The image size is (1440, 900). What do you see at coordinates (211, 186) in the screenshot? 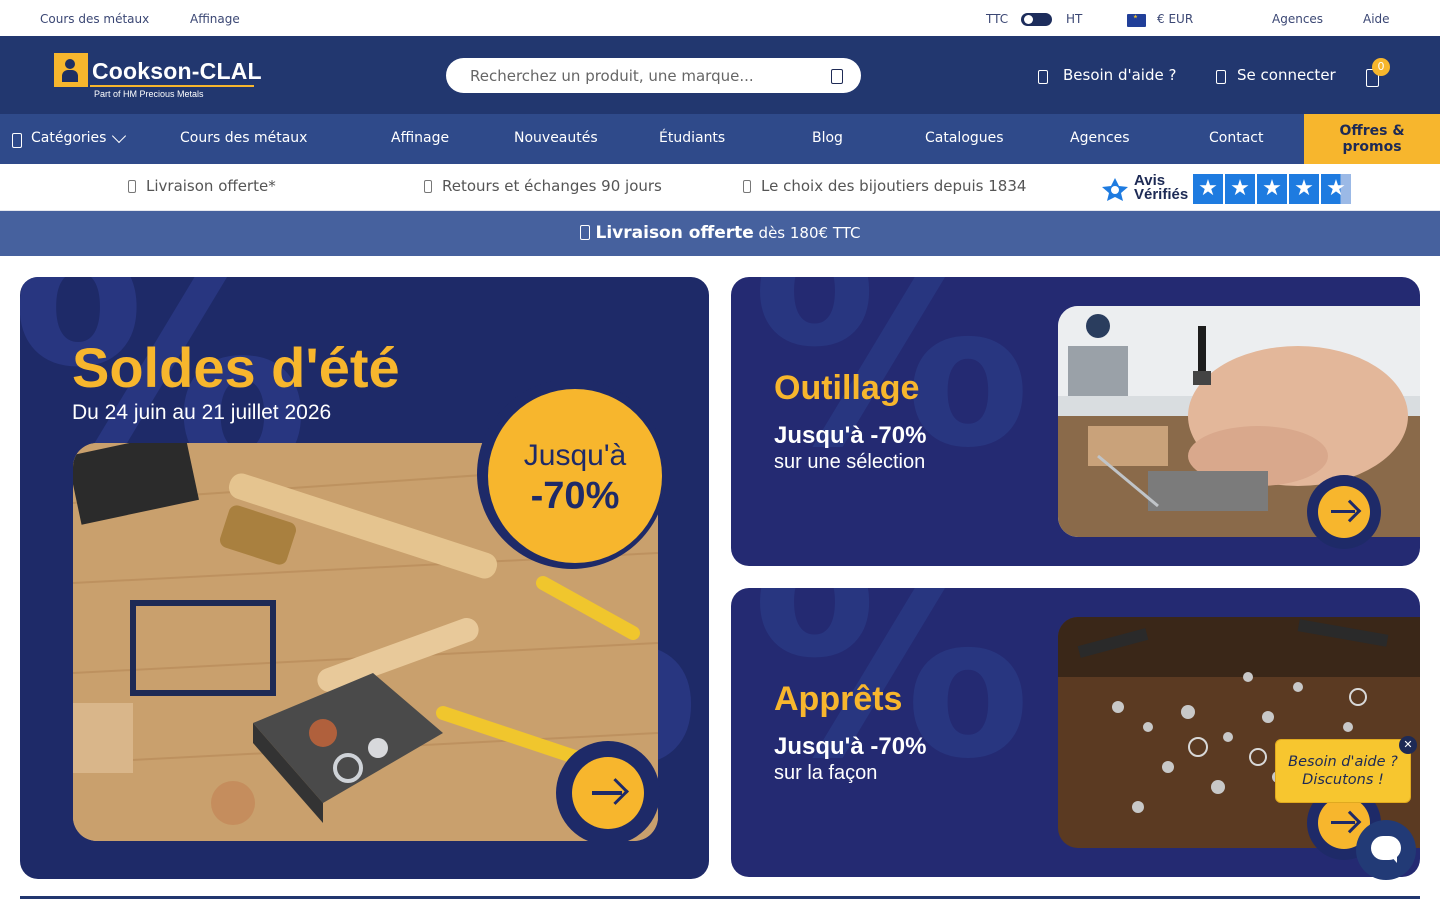
I see `reassurance-delivery: Livraison offerte*` at bounding box center [211, 186].